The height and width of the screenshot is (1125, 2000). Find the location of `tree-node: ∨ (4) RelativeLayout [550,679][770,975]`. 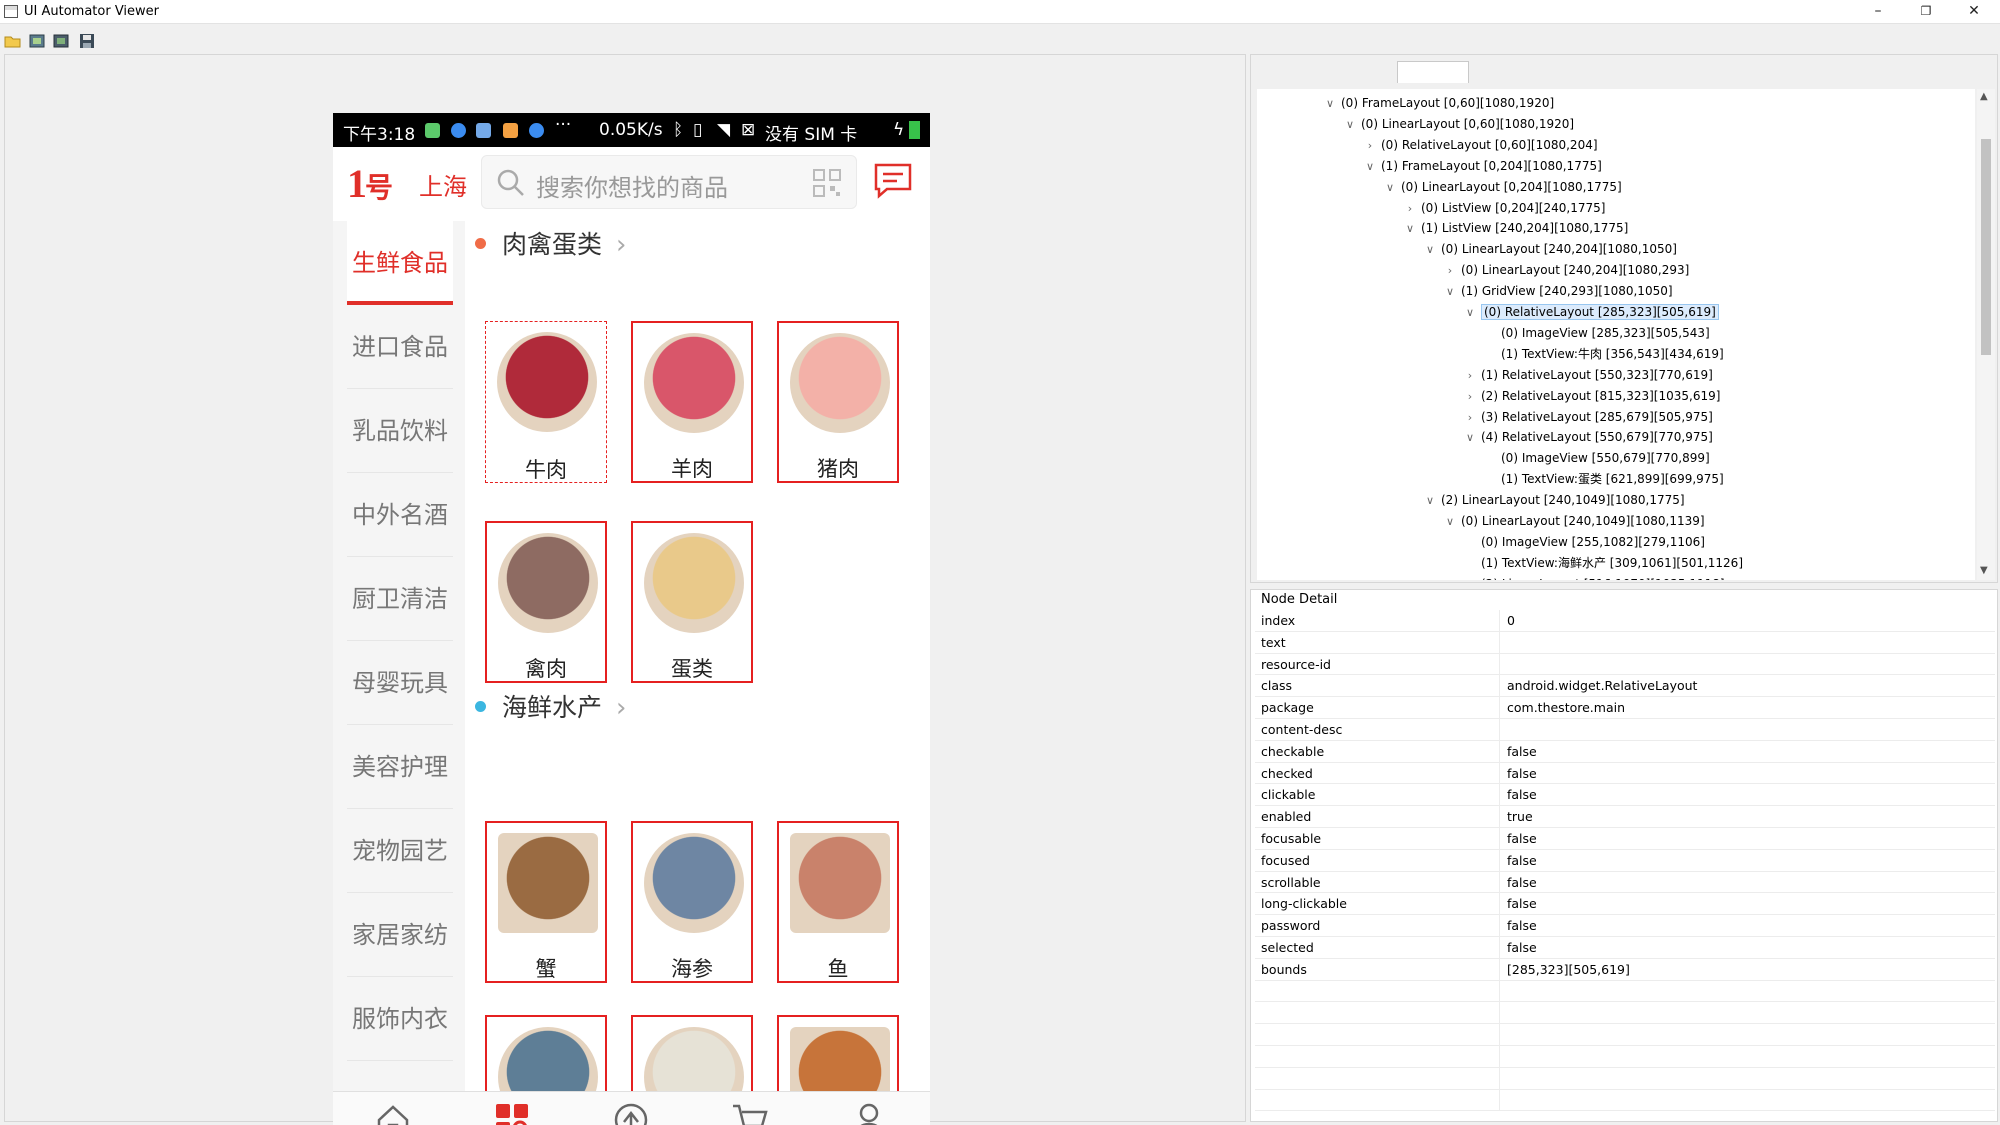

tree-node: ∨ (4) RelativeLayout [550,679][770,975] is located at coordinates (1588, 437).